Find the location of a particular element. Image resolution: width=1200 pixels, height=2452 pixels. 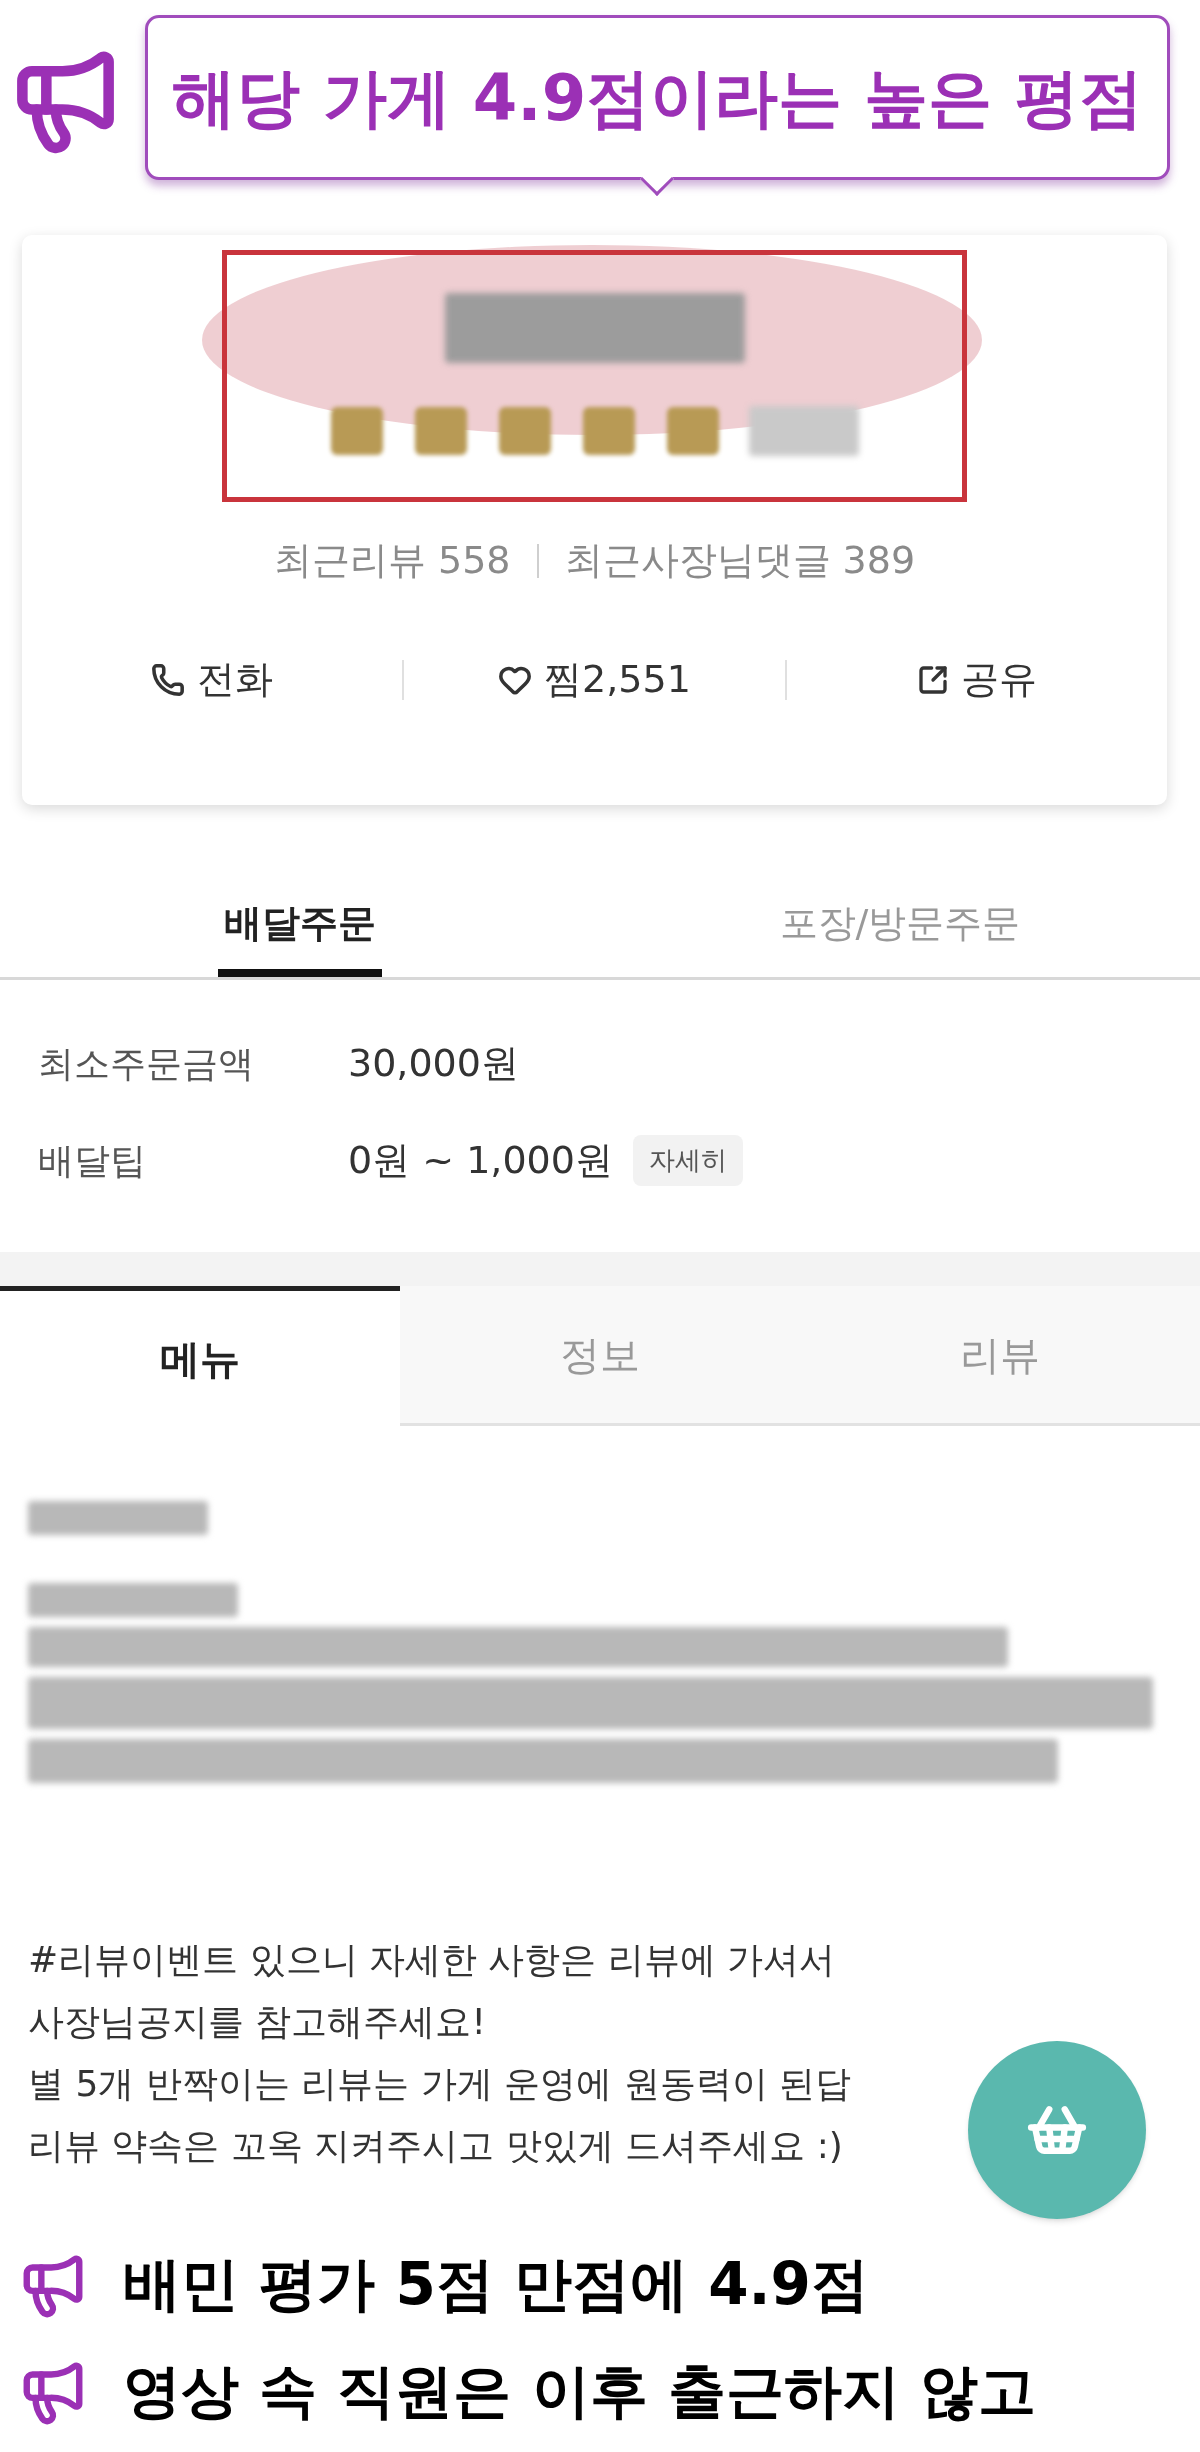

notice-text: #리뷰이벤트 있으니 자세한 사항은 리뷰에 가셔서 is located at coordinates (432, 1960).